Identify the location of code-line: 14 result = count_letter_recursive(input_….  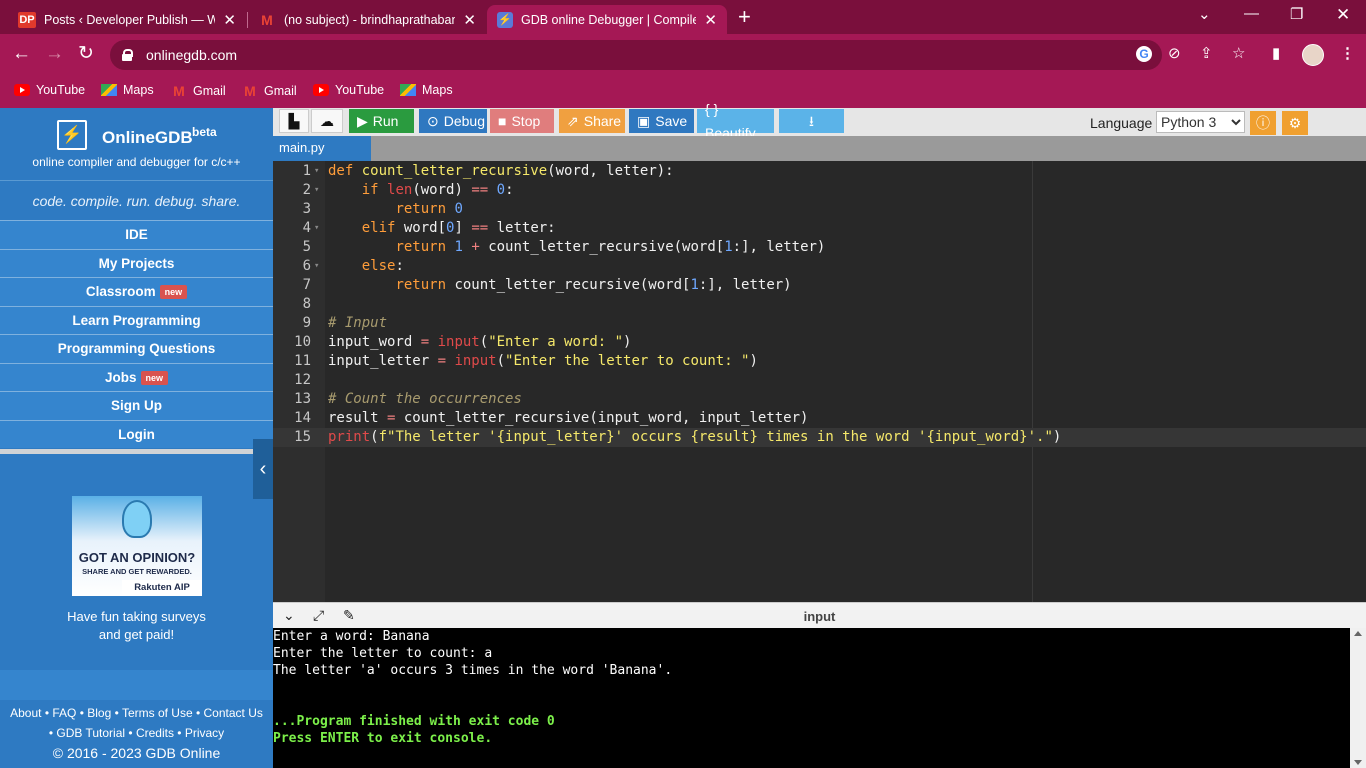
(819, 418).